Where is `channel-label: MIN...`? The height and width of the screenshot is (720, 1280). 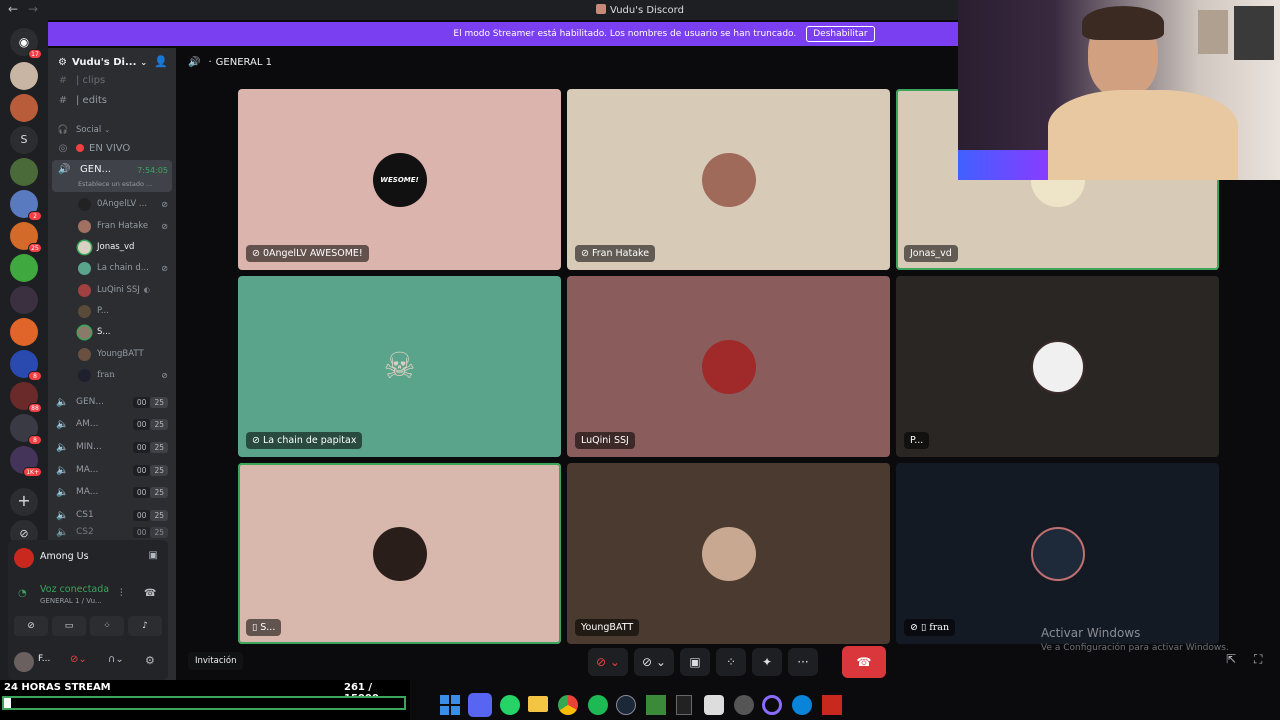
channel-label: MIN... is located at coordinates (89, 447).